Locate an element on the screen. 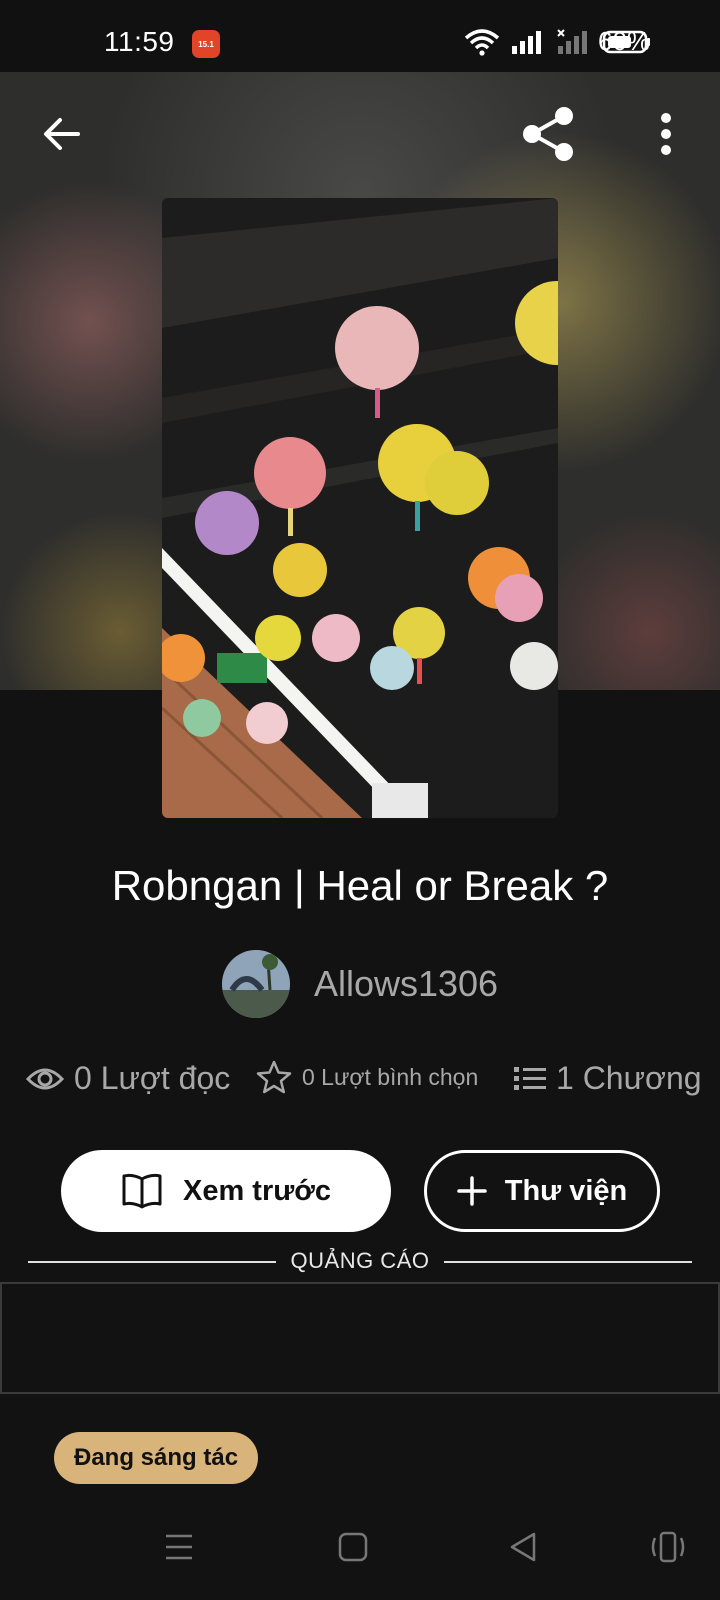 The height and width of the screenshot is (1600, 720). add-to-library-button: Thư viện is located at coordinates (542, 1191).